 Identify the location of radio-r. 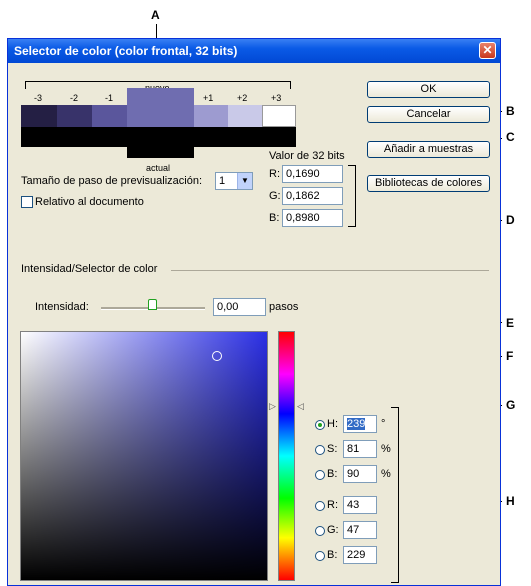
(320, 506).